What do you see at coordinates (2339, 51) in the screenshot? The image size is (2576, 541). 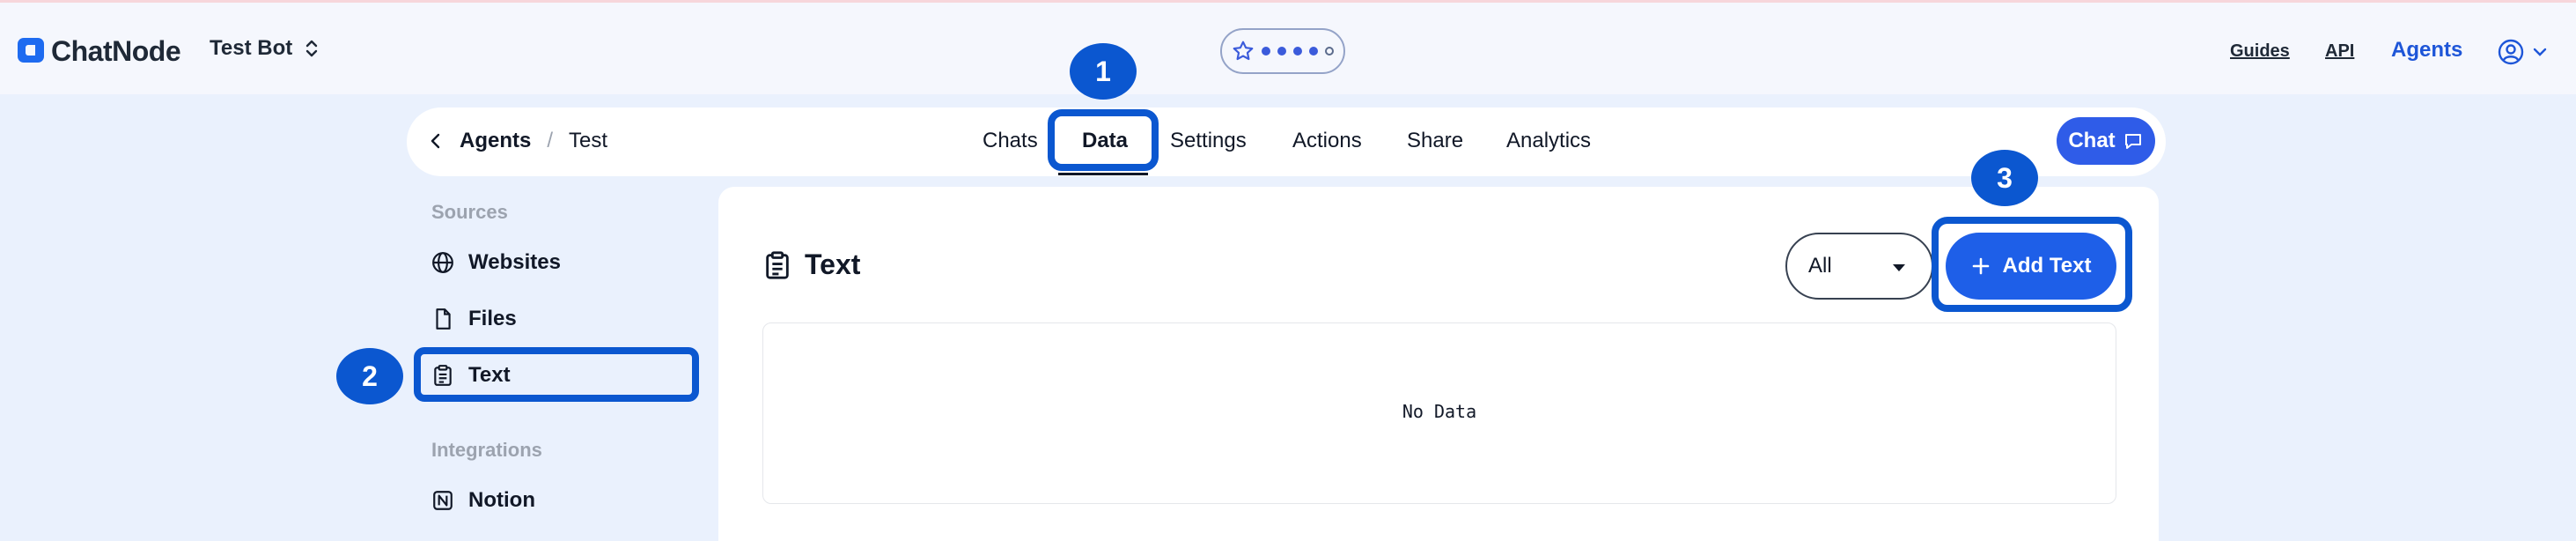 I see `api-link: API` at bounding box center [2339, 51].